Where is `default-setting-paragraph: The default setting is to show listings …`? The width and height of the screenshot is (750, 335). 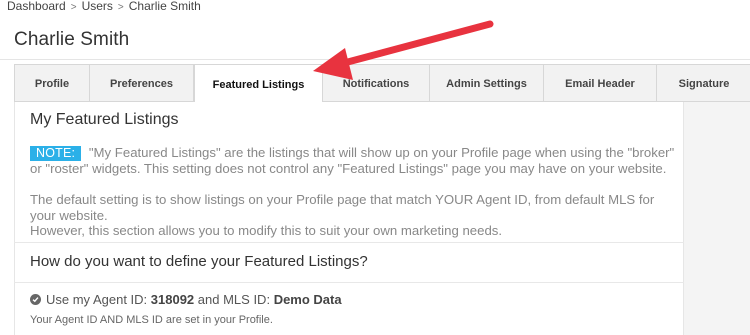 default-setting-paragraph: The default setting is to show listings … is located at coordinates (355, 215).